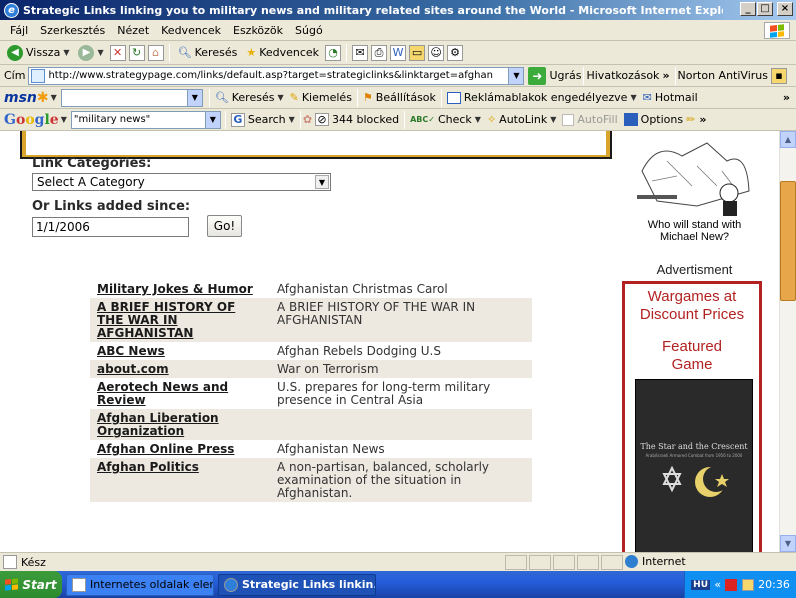 The height and width of the screenshot is (598, 796). I want to click on msn-search-dropdown: ▼, so click(194, 97).